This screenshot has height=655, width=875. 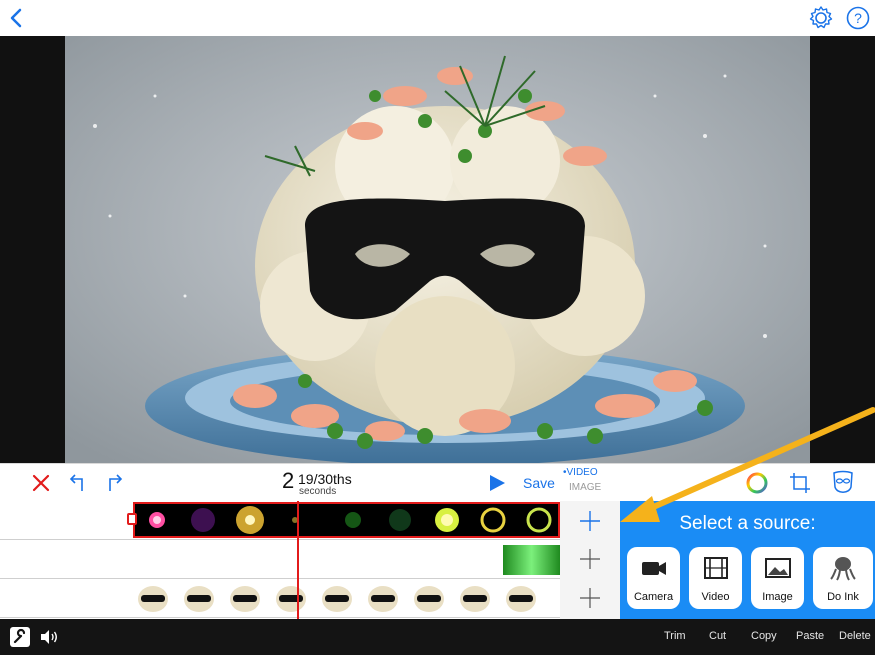 I want to click on cauliflower-clip, so click(x=346, y=598).